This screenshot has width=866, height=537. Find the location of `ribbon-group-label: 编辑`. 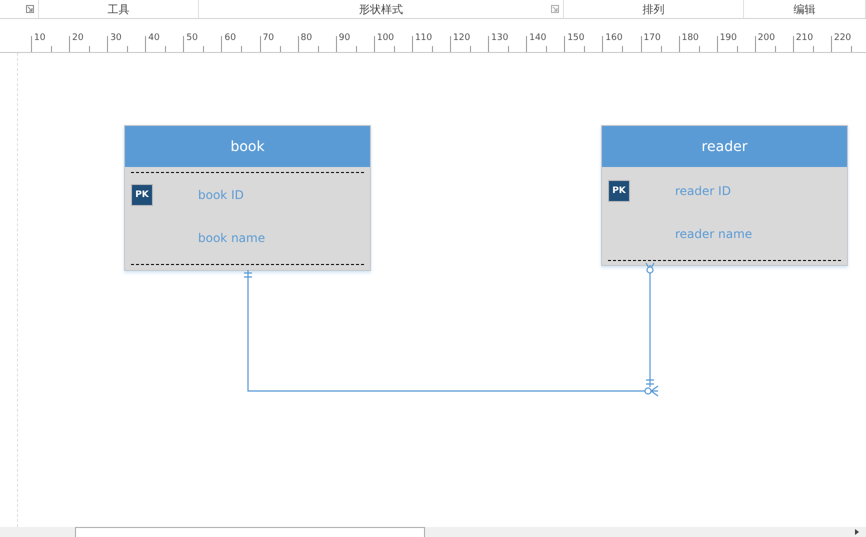

ribbon-group-label: 编辑 is located at coordinates (804, 9).